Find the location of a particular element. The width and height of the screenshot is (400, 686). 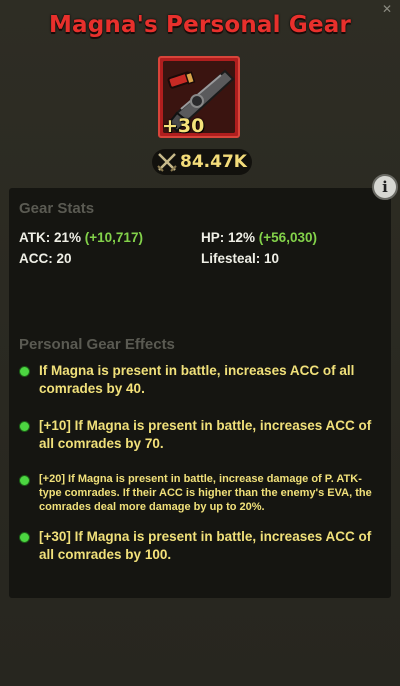

stat-hp: HP: 12% (+56,030) is located at coordinates (259, 237).